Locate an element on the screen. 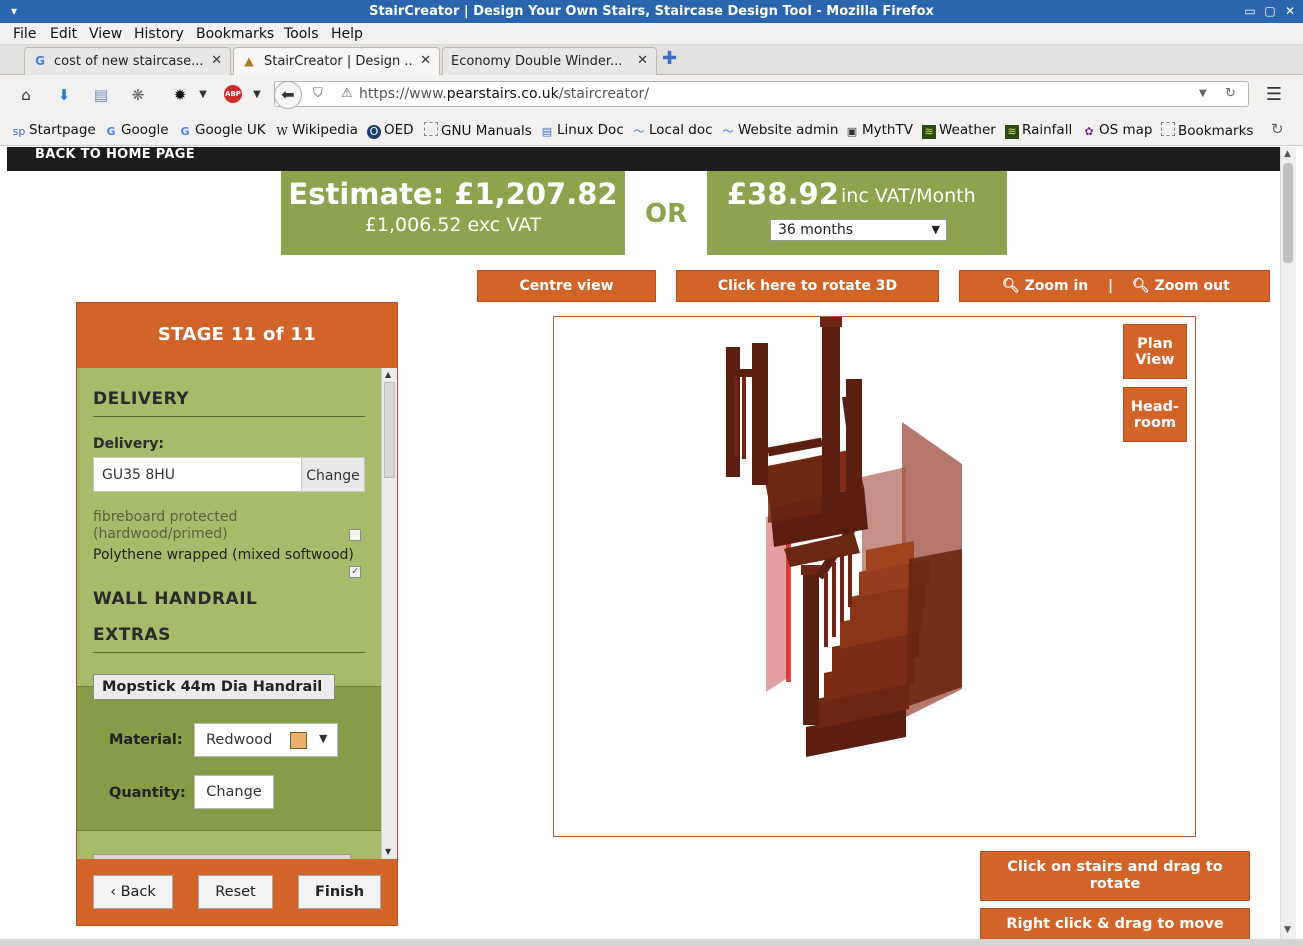  quantity-change-button: Change is located at coordinates (234, 792).